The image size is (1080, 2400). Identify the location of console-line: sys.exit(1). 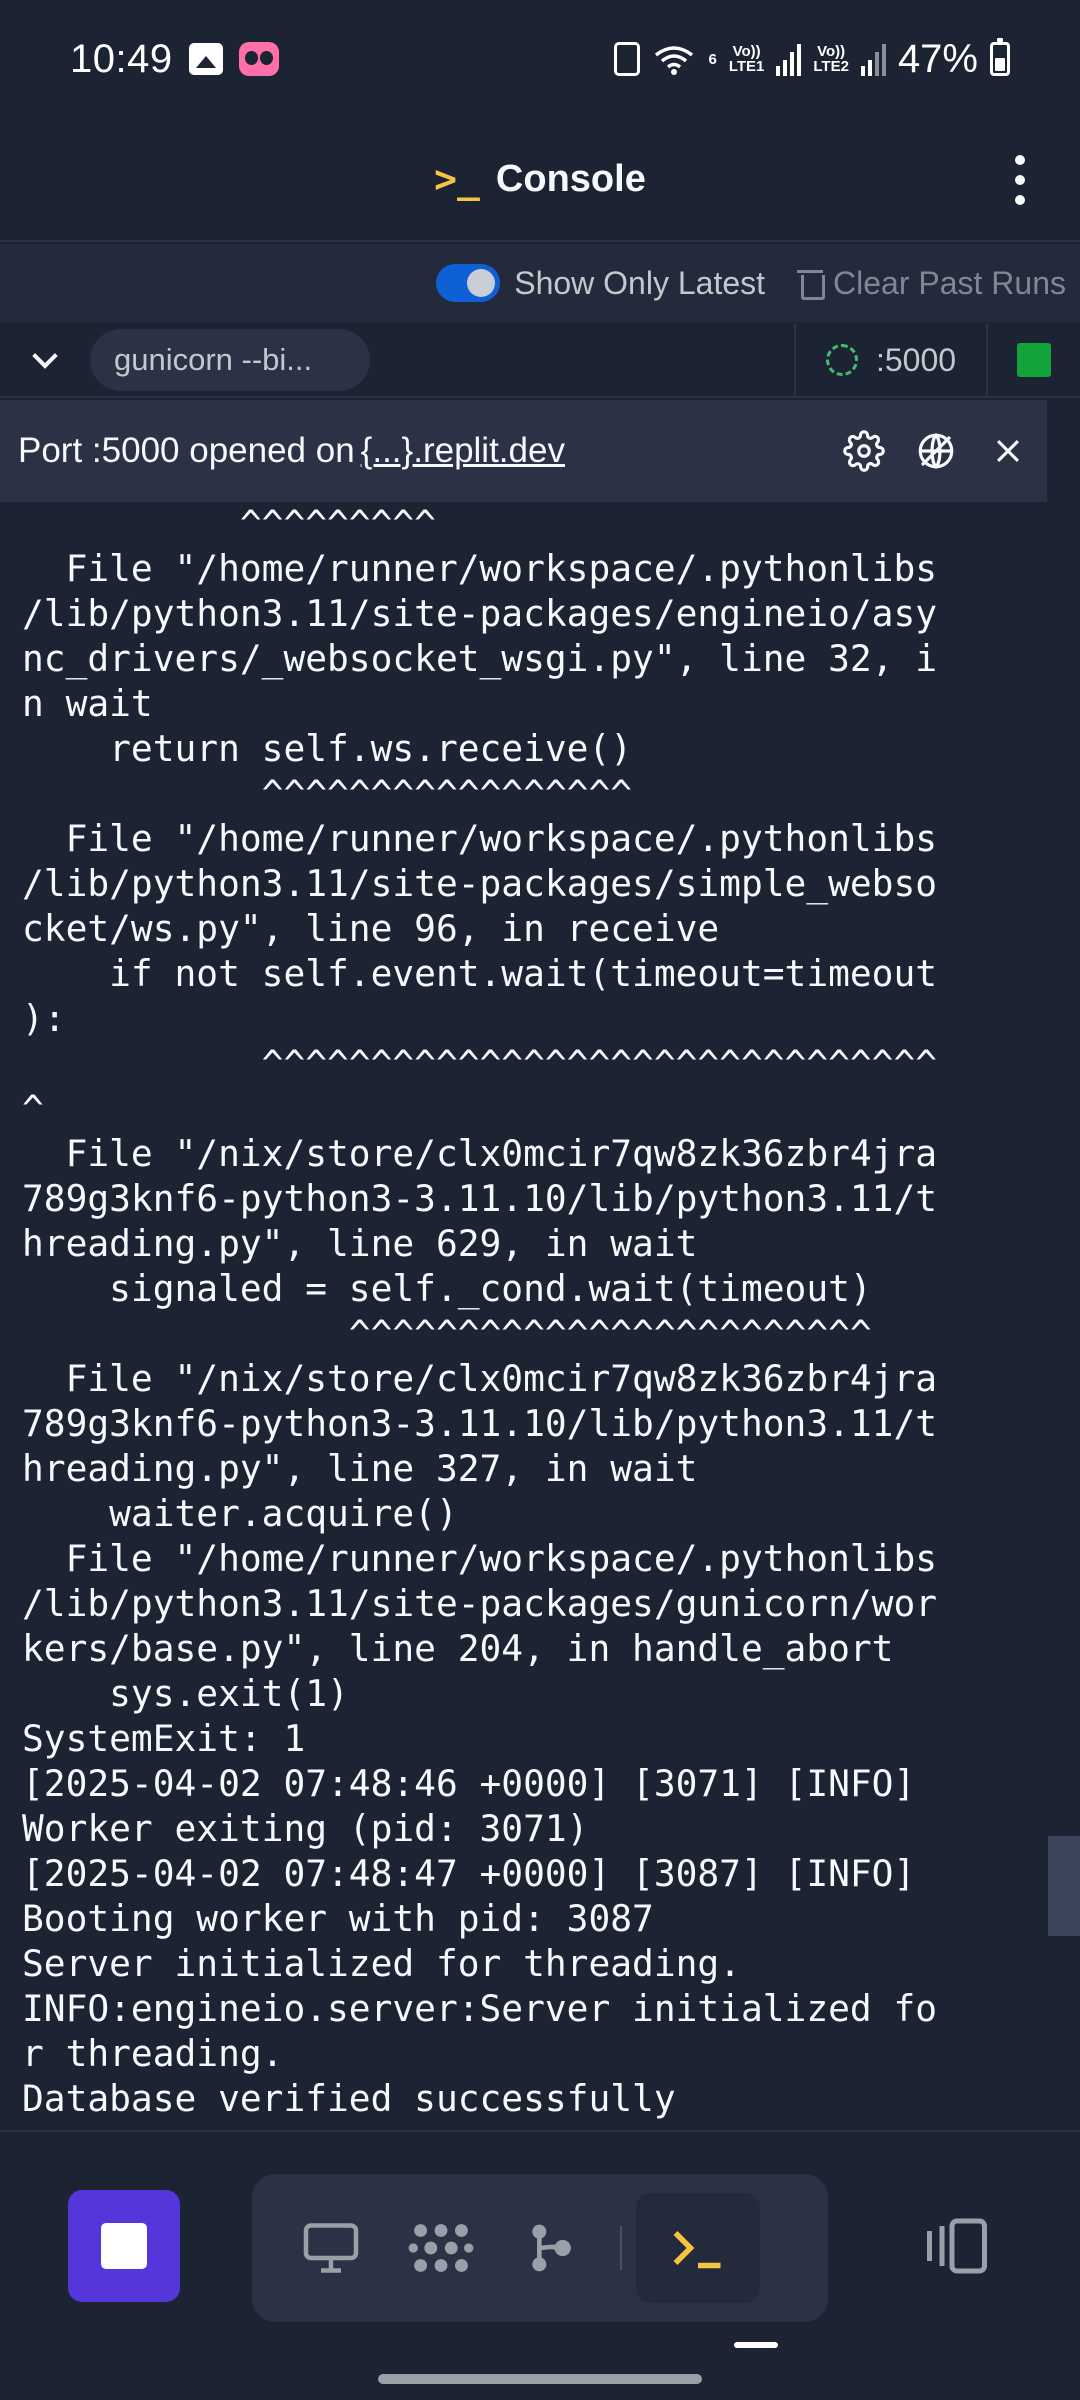
(185, 1693).